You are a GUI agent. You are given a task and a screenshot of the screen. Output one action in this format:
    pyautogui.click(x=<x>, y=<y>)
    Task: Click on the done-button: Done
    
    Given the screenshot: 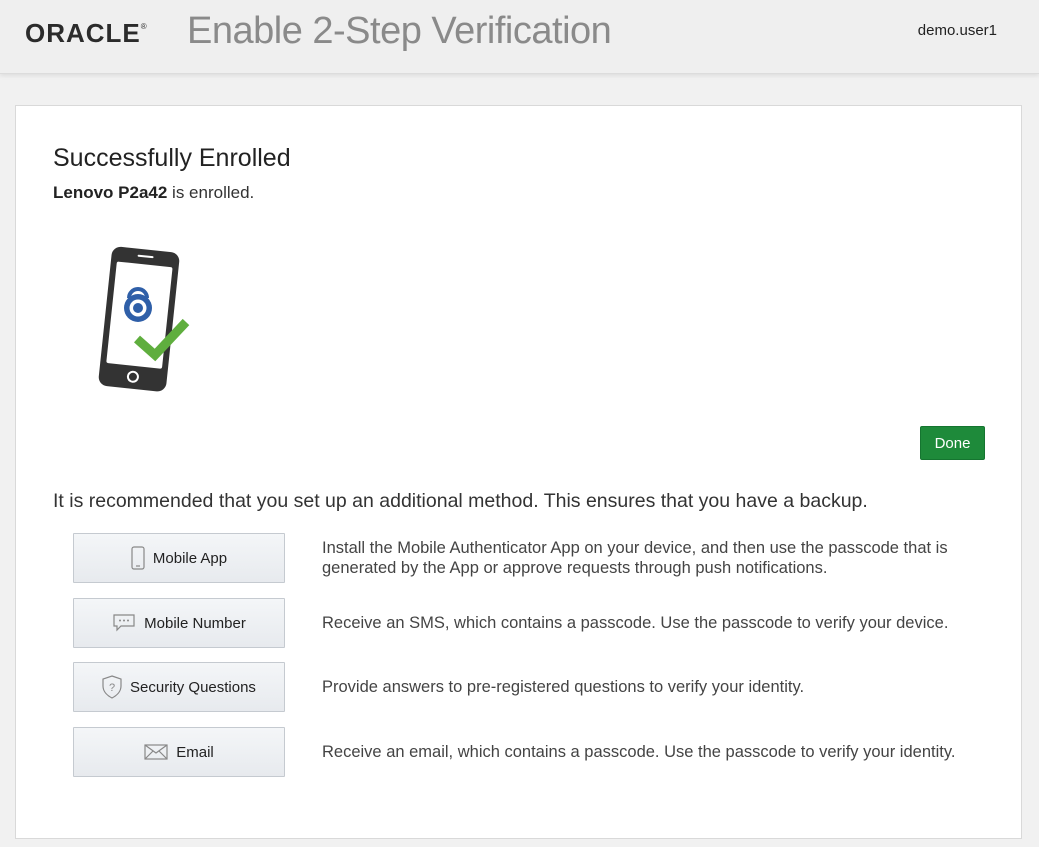 What is the action you would take?
    pyautogui.click(x=952, y=443)
    